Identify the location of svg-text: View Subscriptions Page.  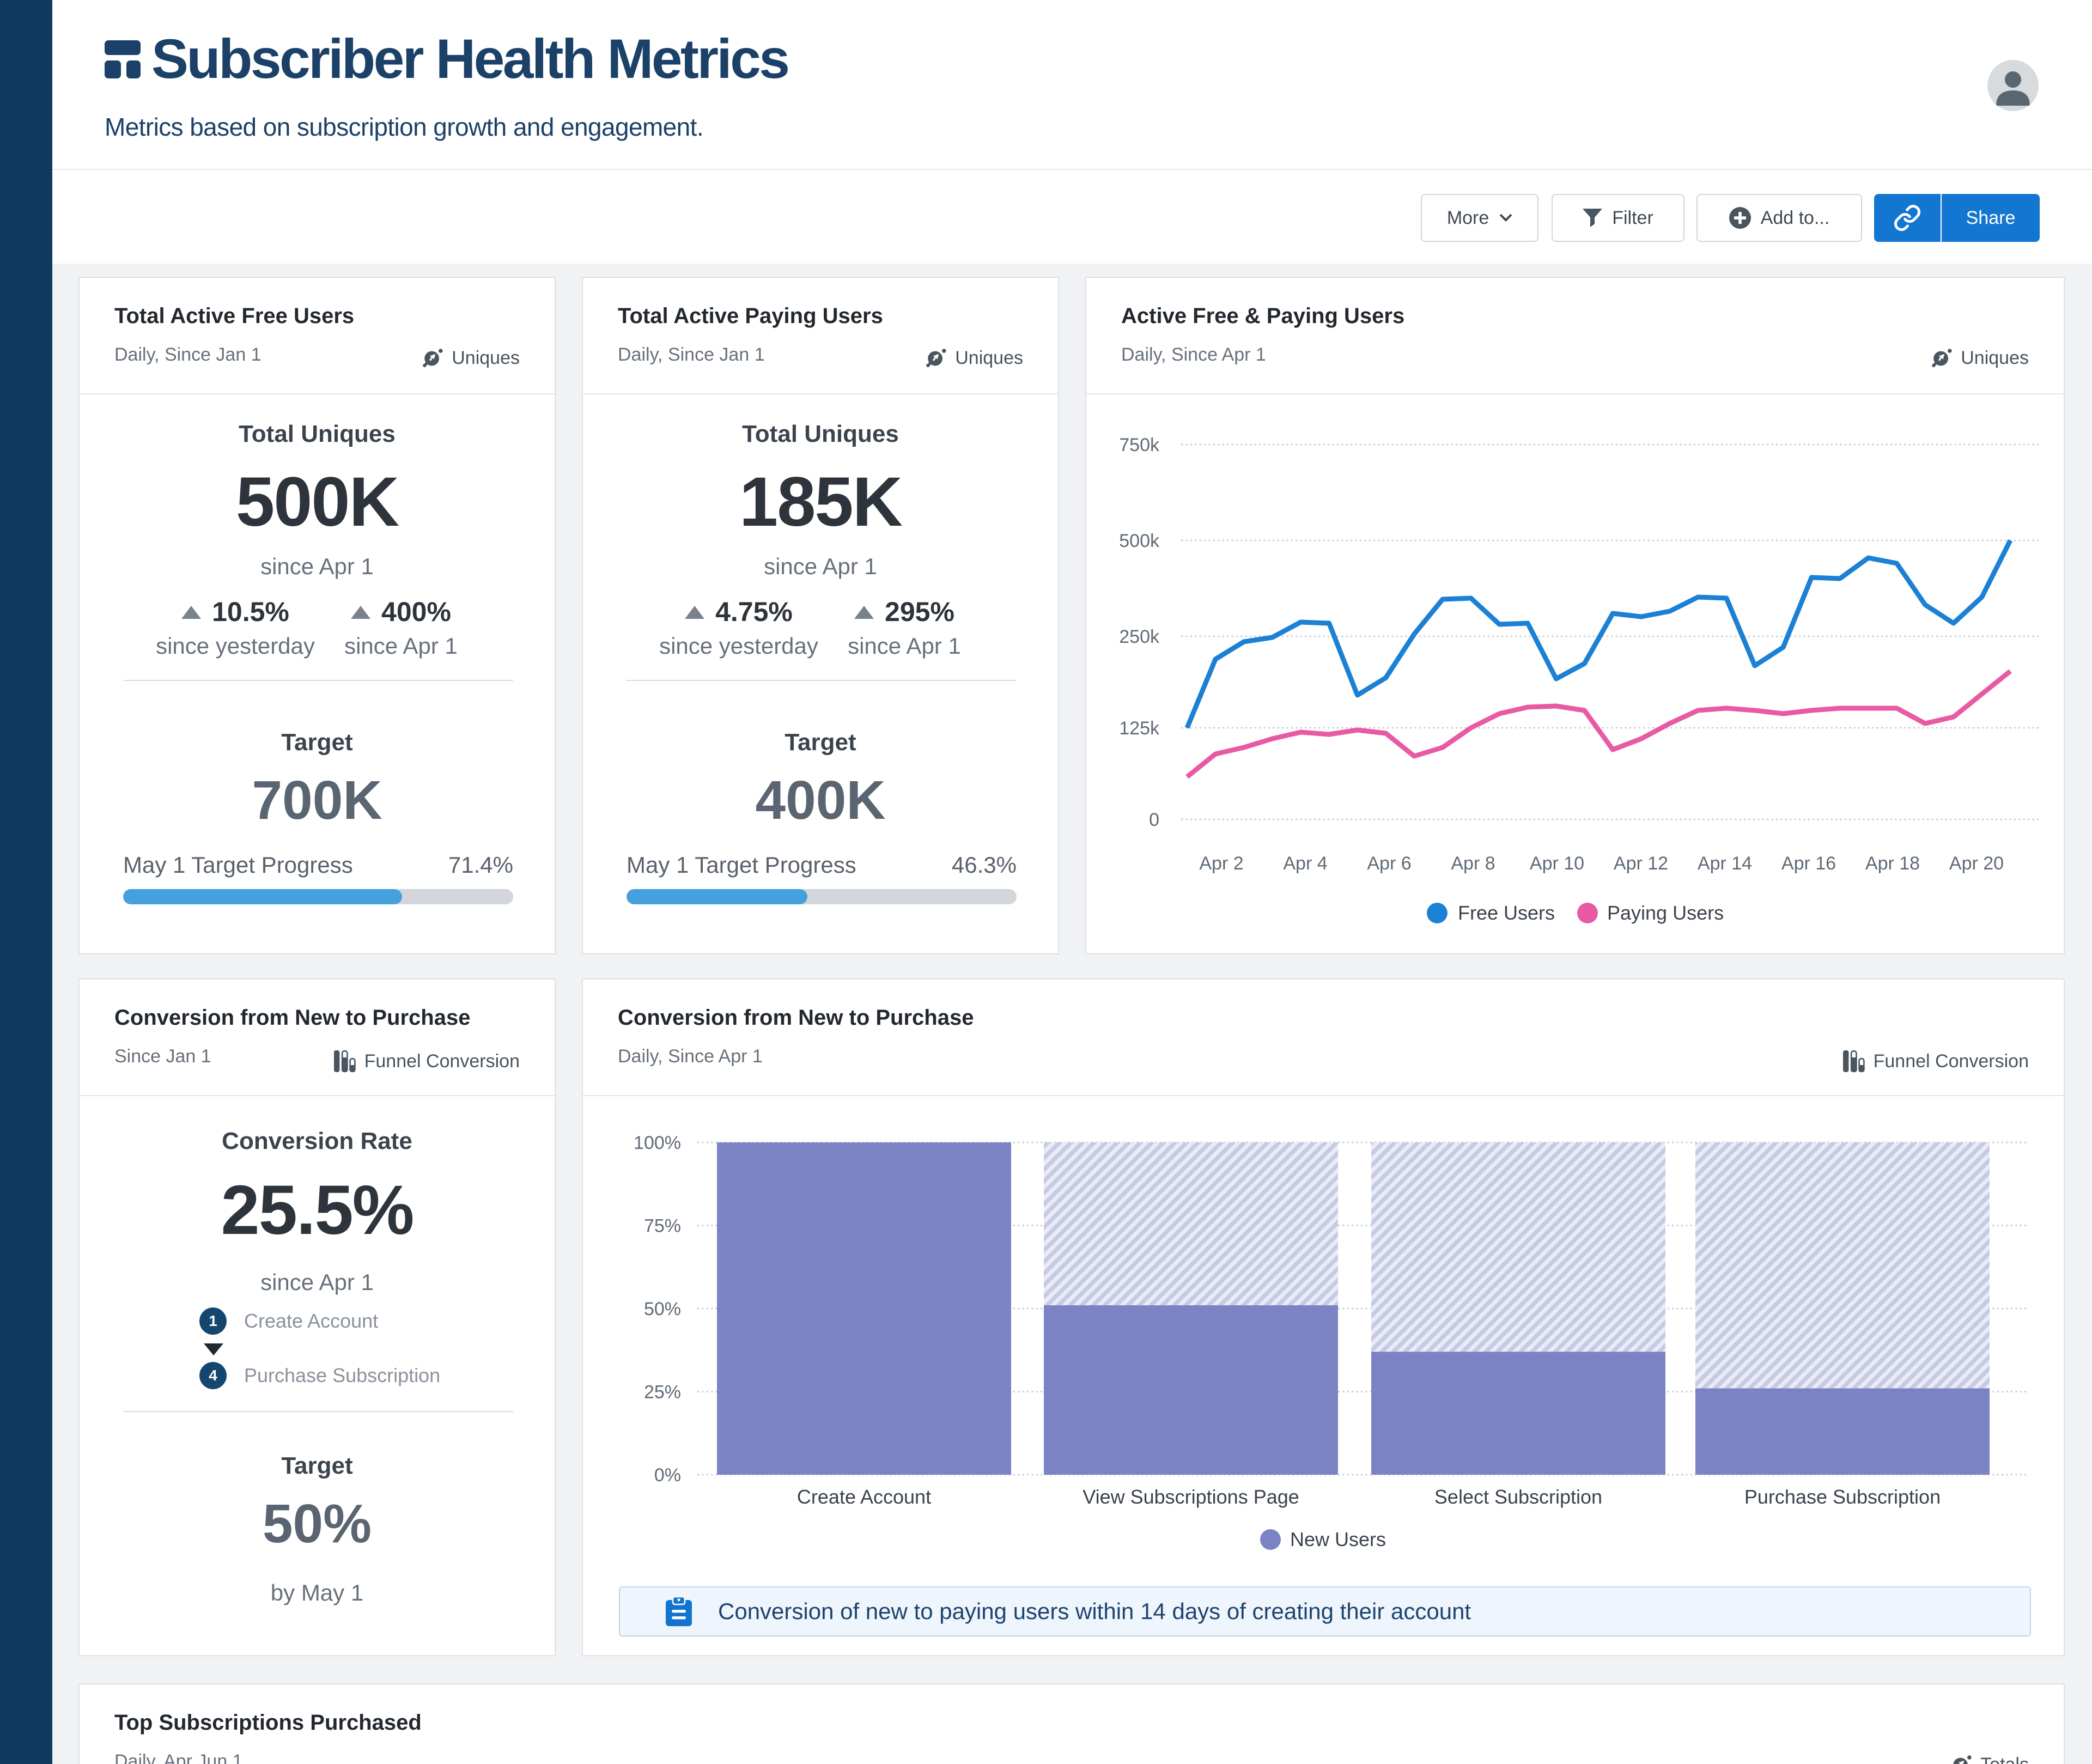
(1191, 1497).